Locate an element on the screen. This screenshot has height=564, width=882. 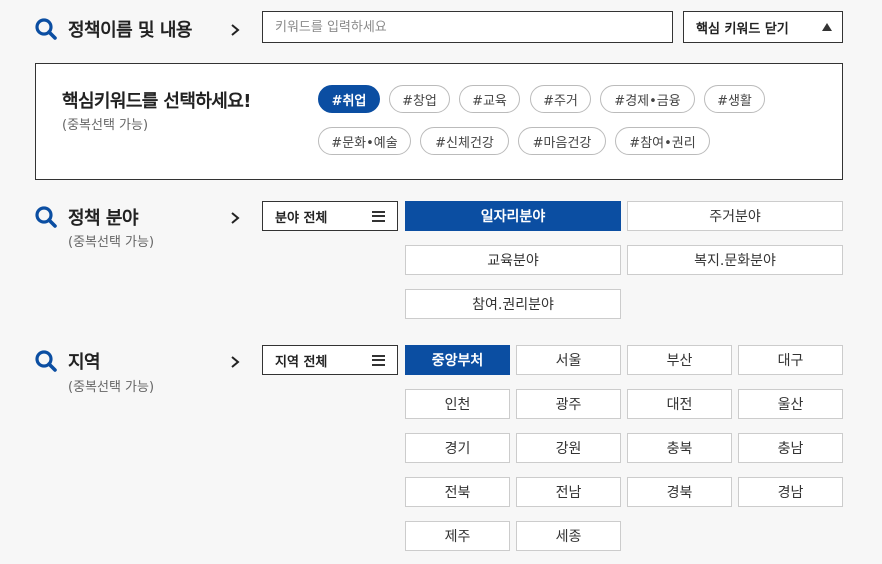
field-option: 주거분야 is located at coordinates (735, 216).